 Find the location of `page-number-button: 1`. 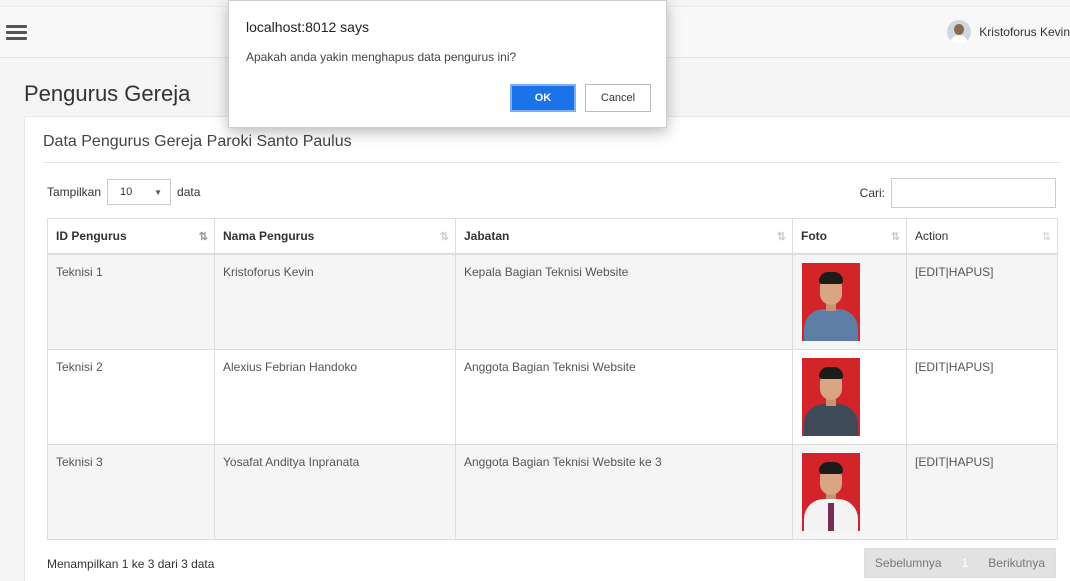

page-number-button: 1 is located at coordinates (965, 563).